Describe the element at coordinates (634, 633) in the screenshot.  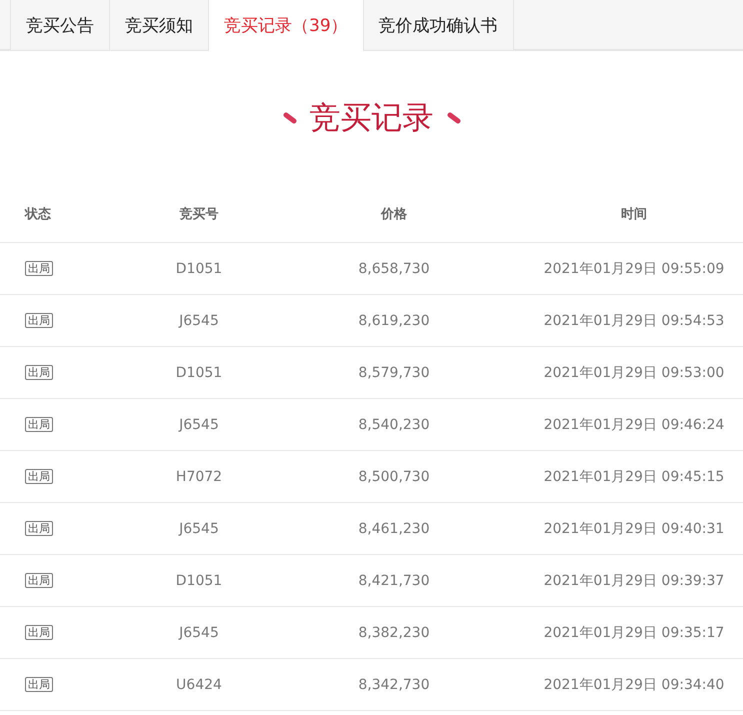
I see `table-cell: 2021年01月29日 09:35:17` at that location.